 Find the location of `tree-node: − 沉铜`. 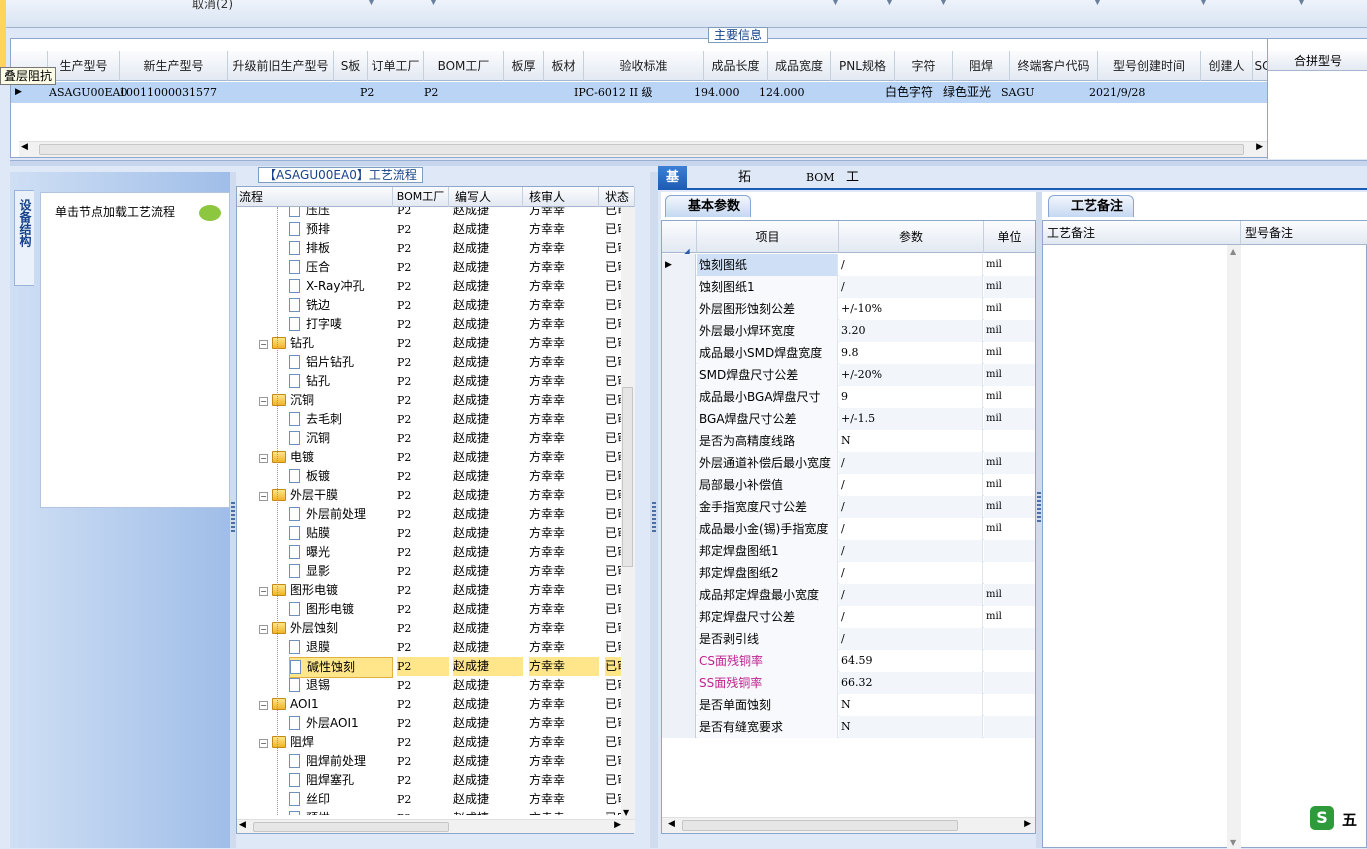

tree-node: − 沉铜 is located at coordinates (326, 400).